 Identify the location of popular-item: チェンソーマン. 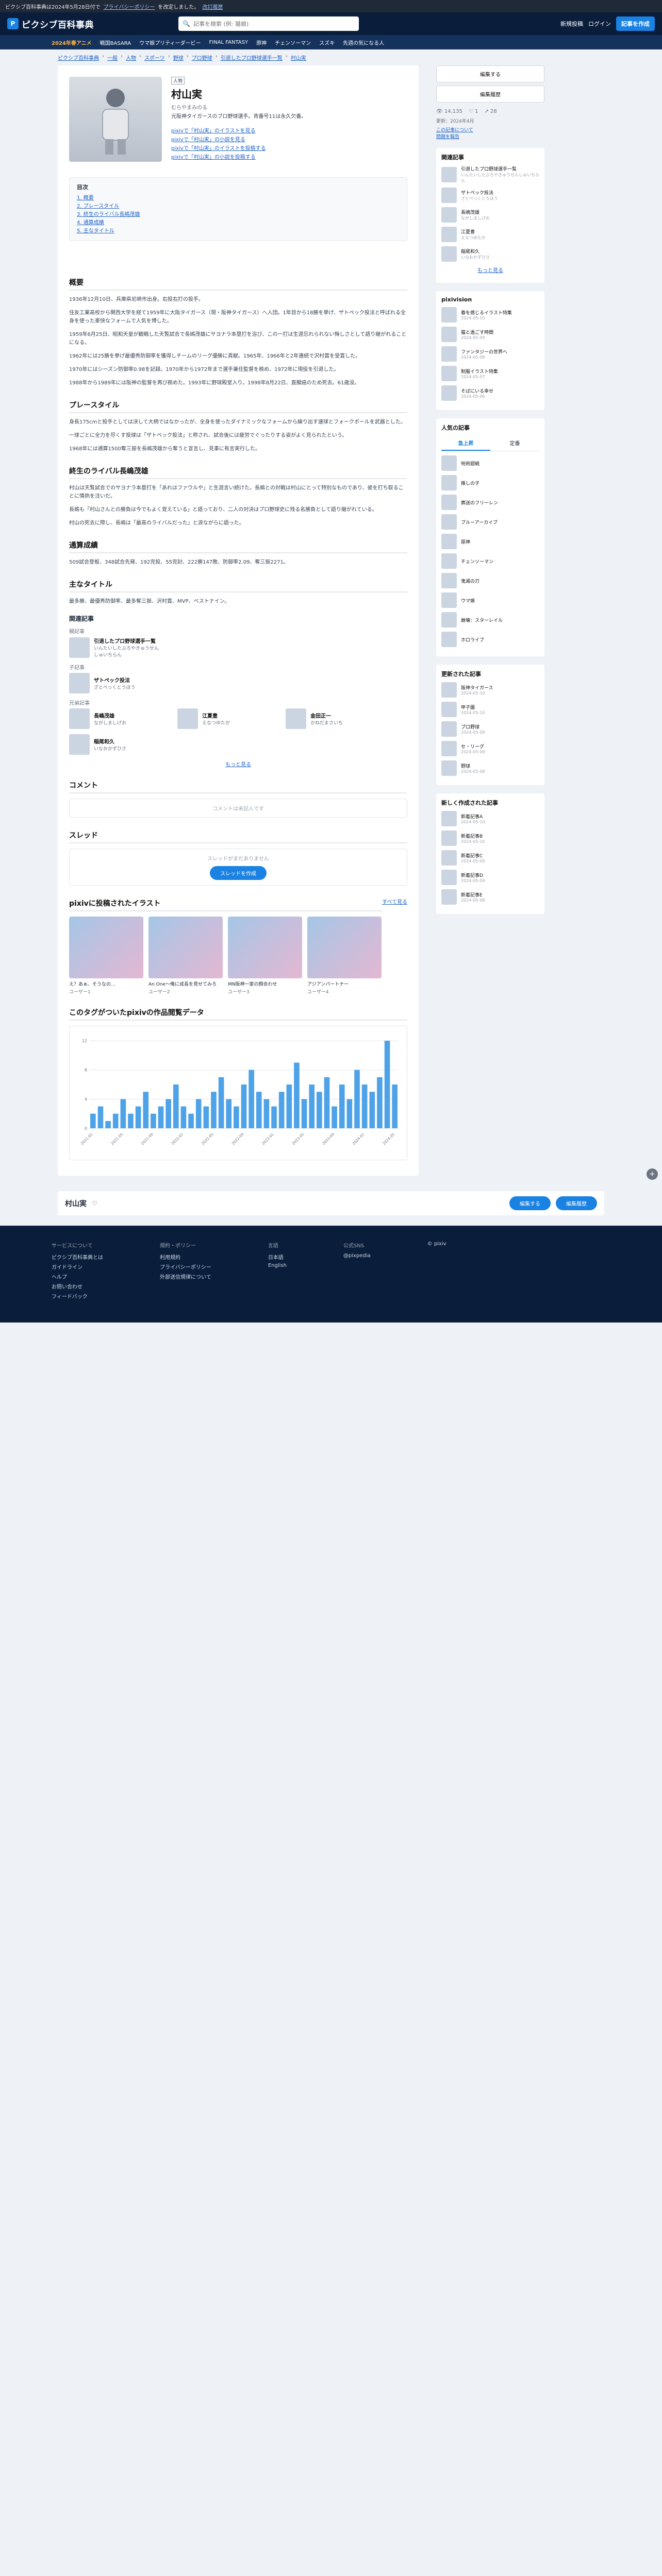
(490, 561).